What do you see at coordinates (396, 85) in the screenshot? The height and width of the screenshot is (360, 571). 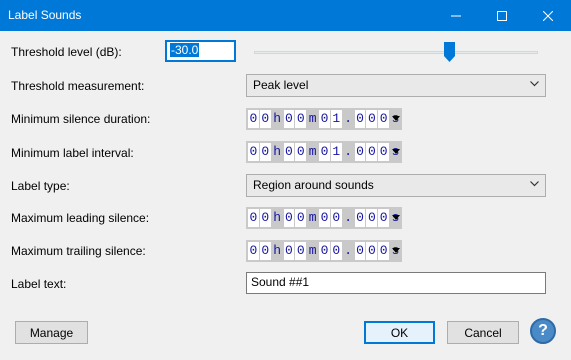 I see `measurement-dropdown: Peak level` at bounding box center [396, 85].